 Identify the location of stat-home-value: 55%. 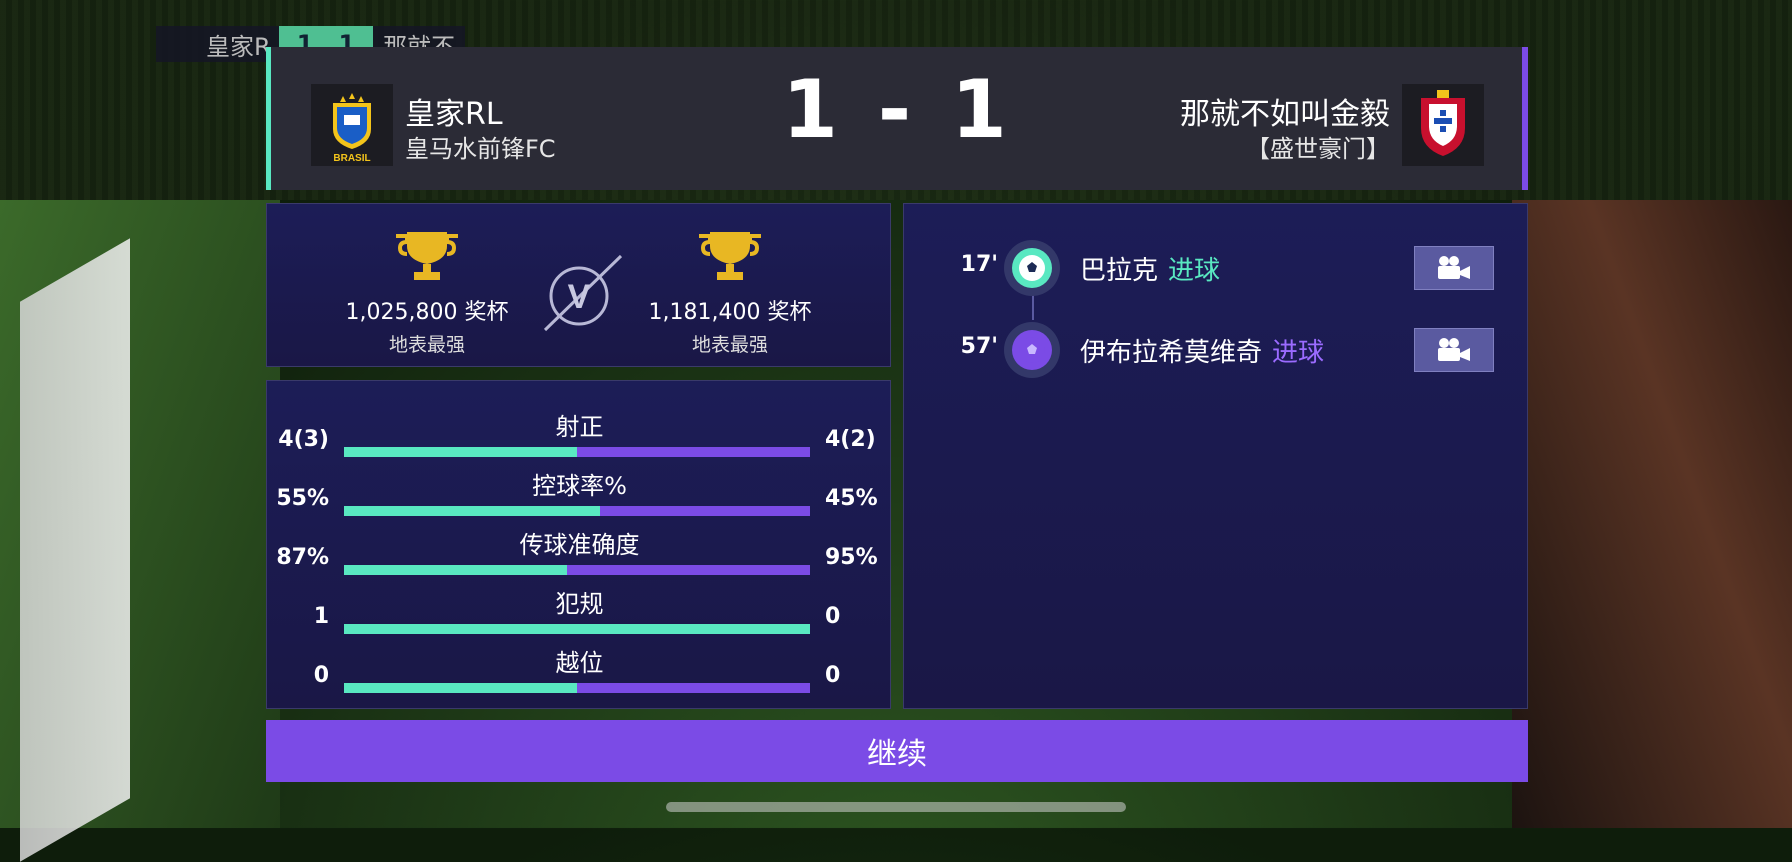
(302, 498).